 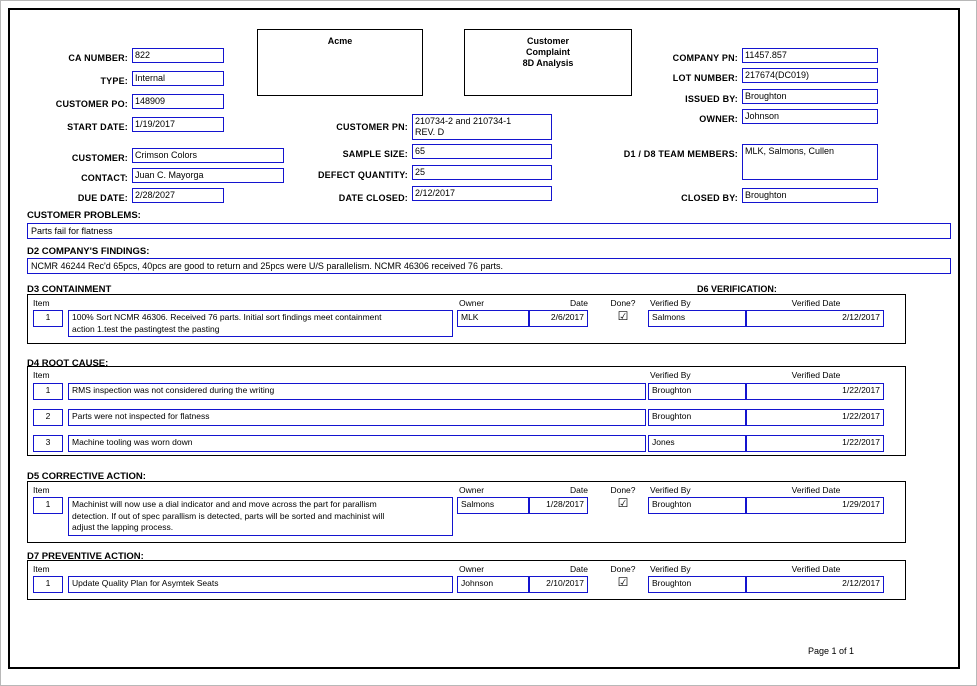 I want to click on contact-label: CONTACT:, so click(x=104, y=178).